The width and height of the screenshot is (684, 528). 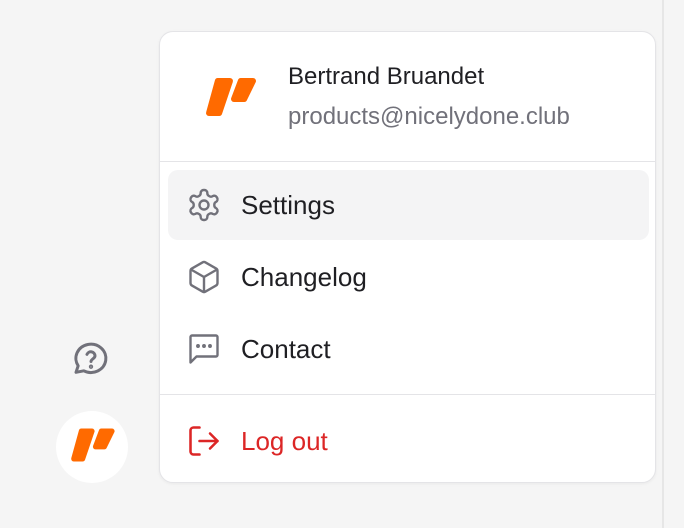 What do you see at coordinates (288, 205) in the screenshot?
I see `menu-item-label: Settings` at bounding box center [288, 205].